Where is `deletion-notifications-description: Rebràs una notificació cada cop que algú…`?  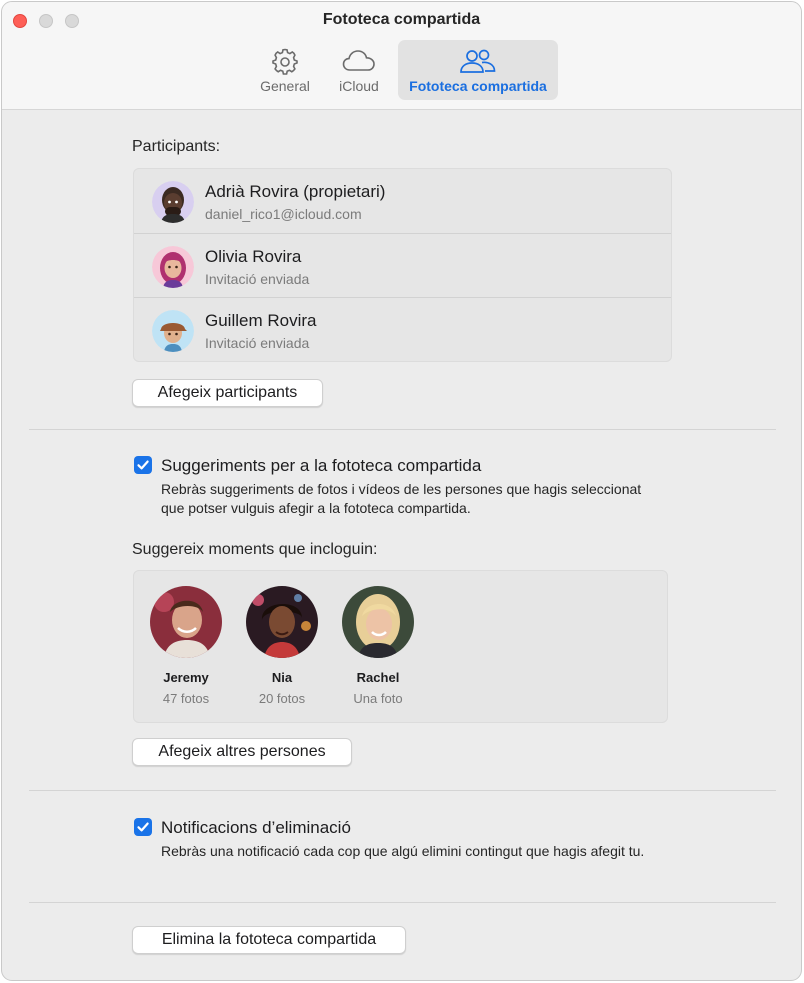 deletion-notifications-description: Rebràs una notificació cada cop que algú… is located at coordinates (403, 851).